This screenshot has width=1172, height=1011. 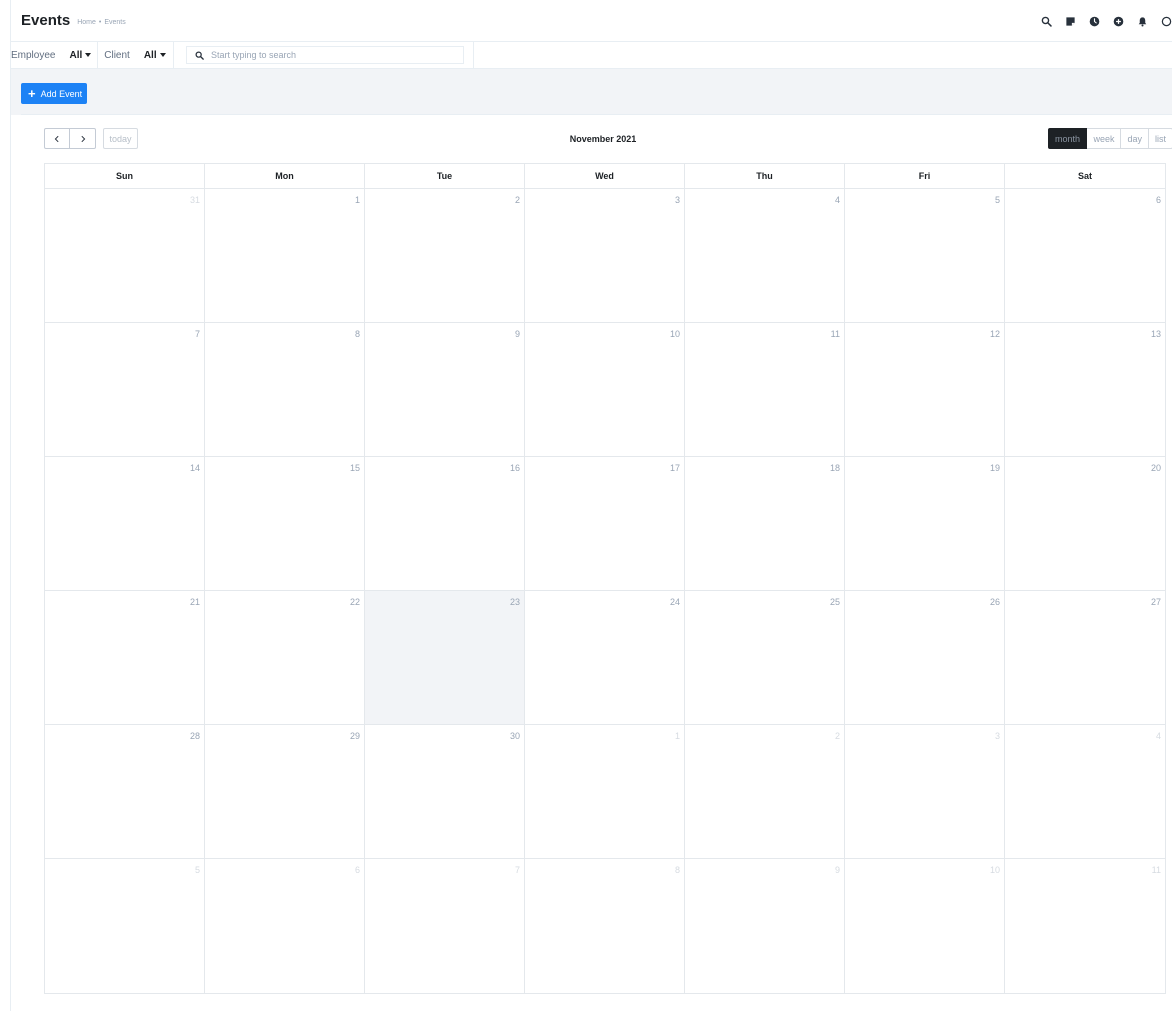 What do you see at coordinates (925, 389) in the screenshot?
I see `day-cell: 12` at bounding box center [925, 389].